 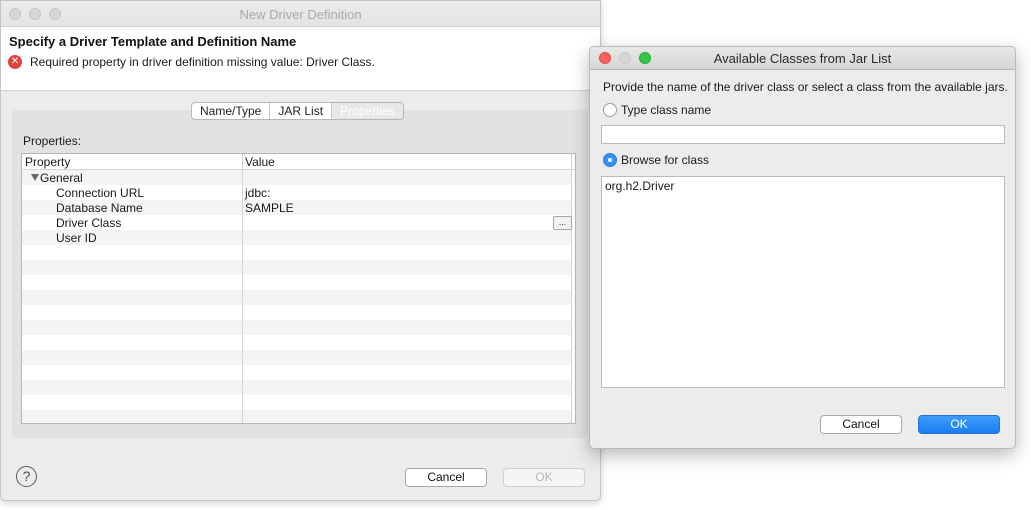 What do you see at coordinates (89, 223) in the screenshot?
I see `property-name: Driver Class` at bounding box center [89, 223].